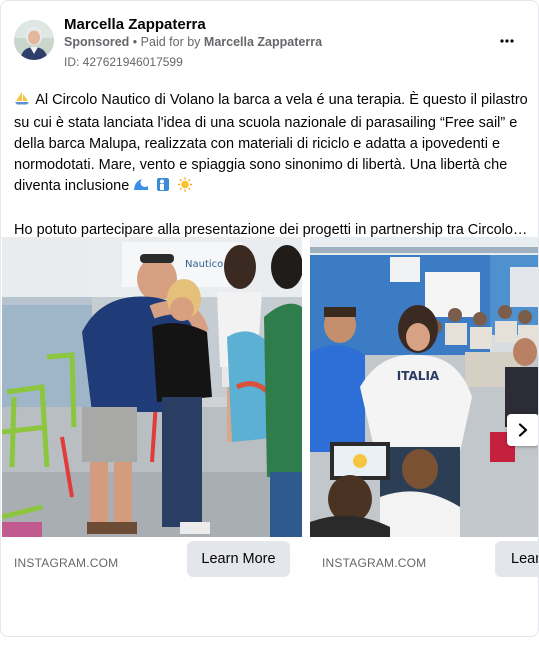 This screenshot has height=645, width=539. Describe the element at coordinates (204, 264) in the screenshot. I see `sign-text: Nautico` at that location.